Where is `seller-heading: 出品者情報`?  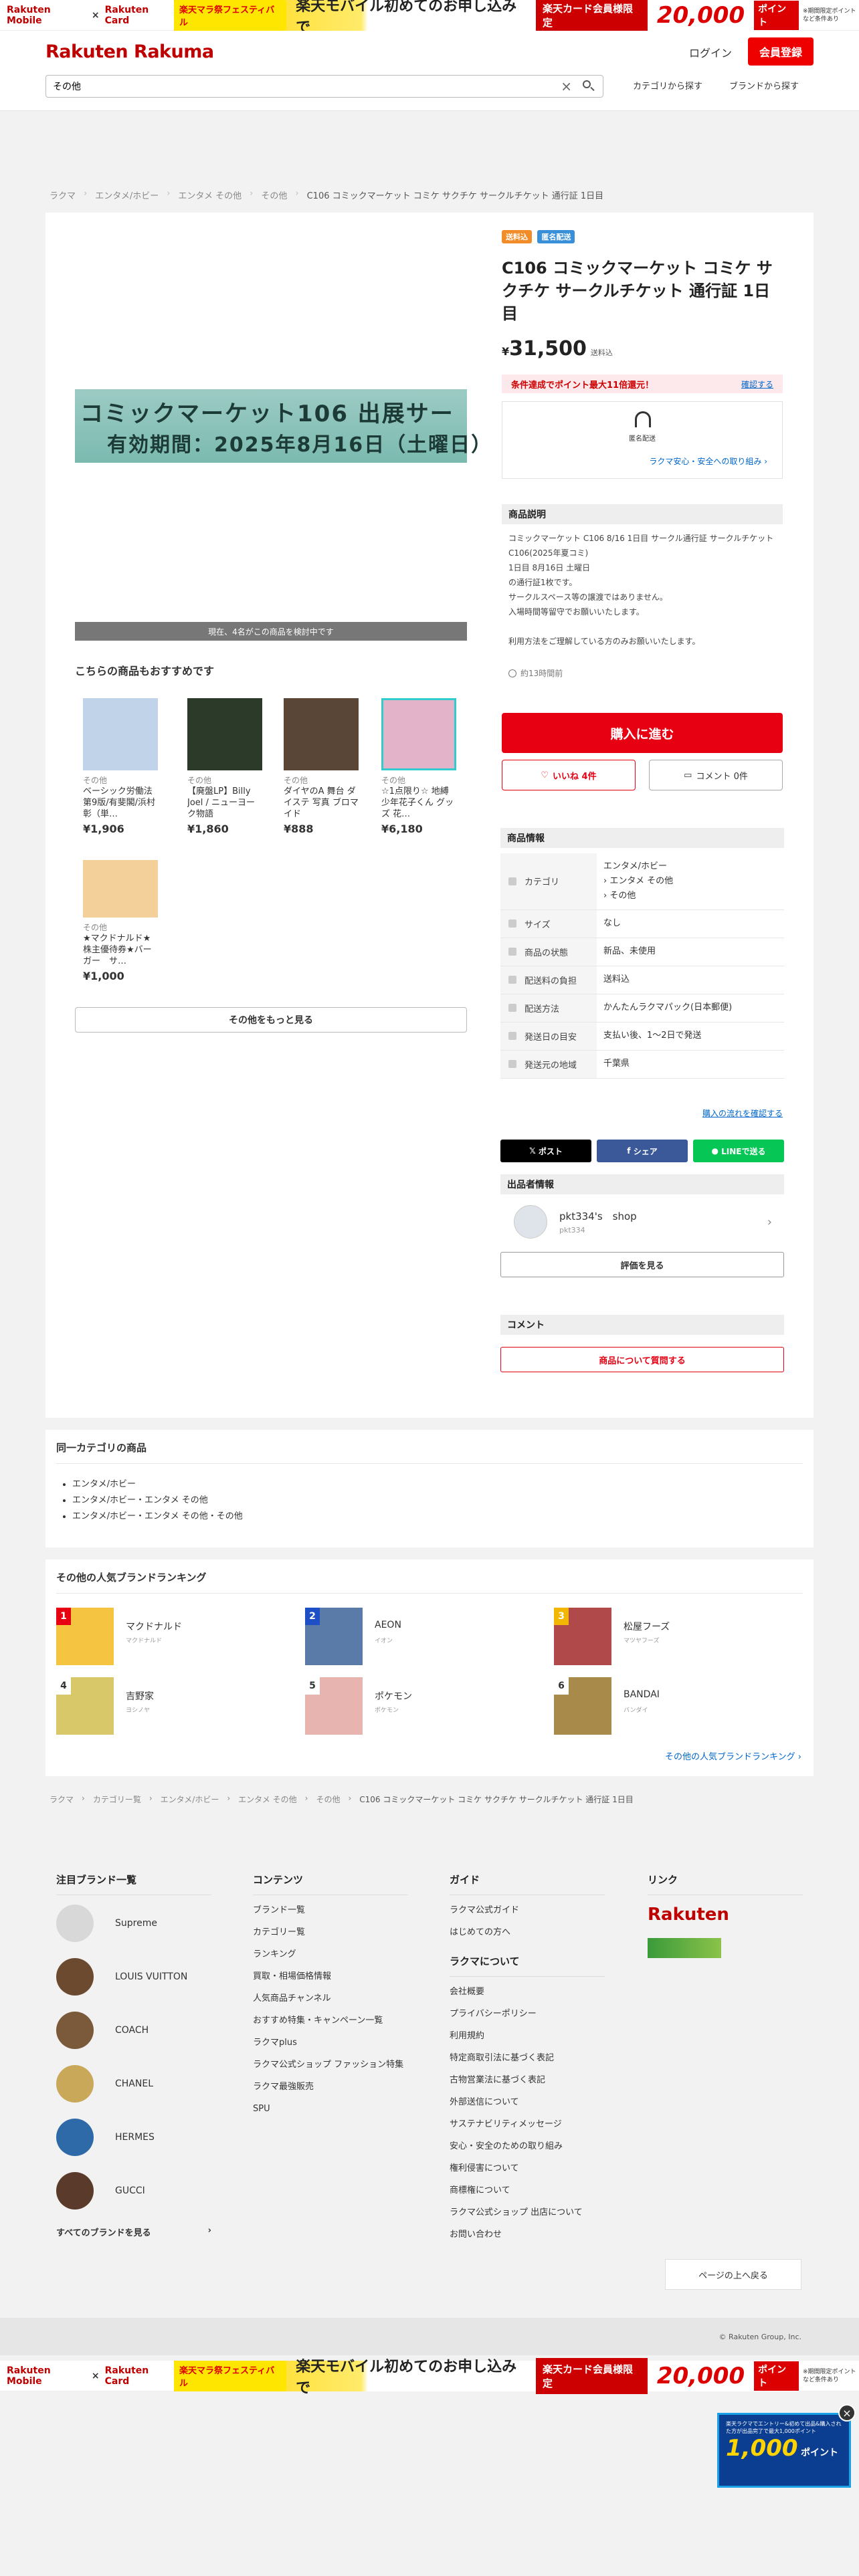
seller-heading: 出品者情報 is located at coordinates (642, 1184).